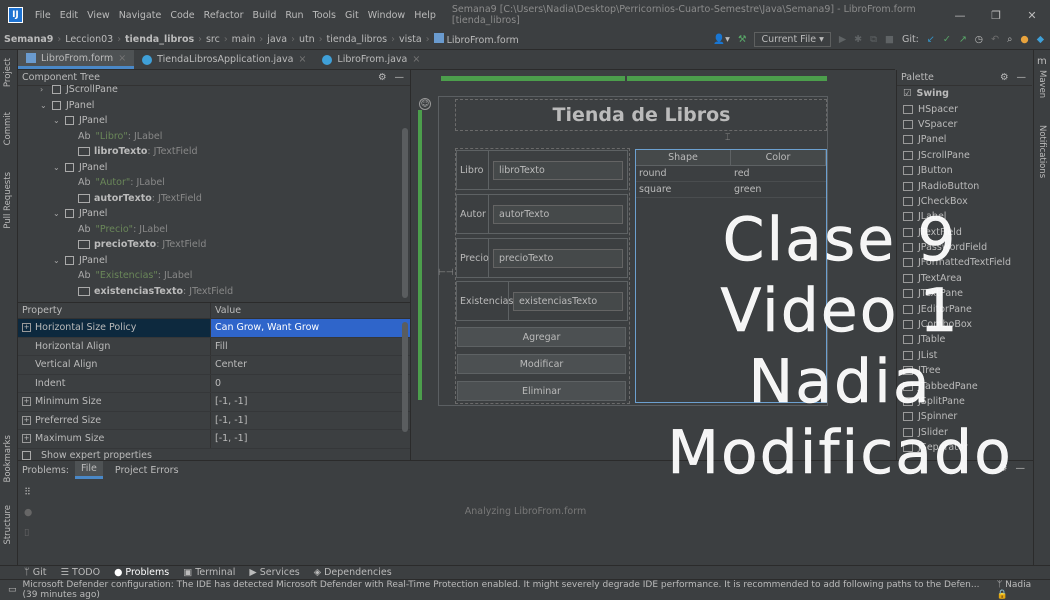 Image resolution: width=1050 pixels, height=600 pixels. What do you see at coordinates (473, 170) in the screenshot?
I see `field-label: Libro` at bounding box center [473, 170].